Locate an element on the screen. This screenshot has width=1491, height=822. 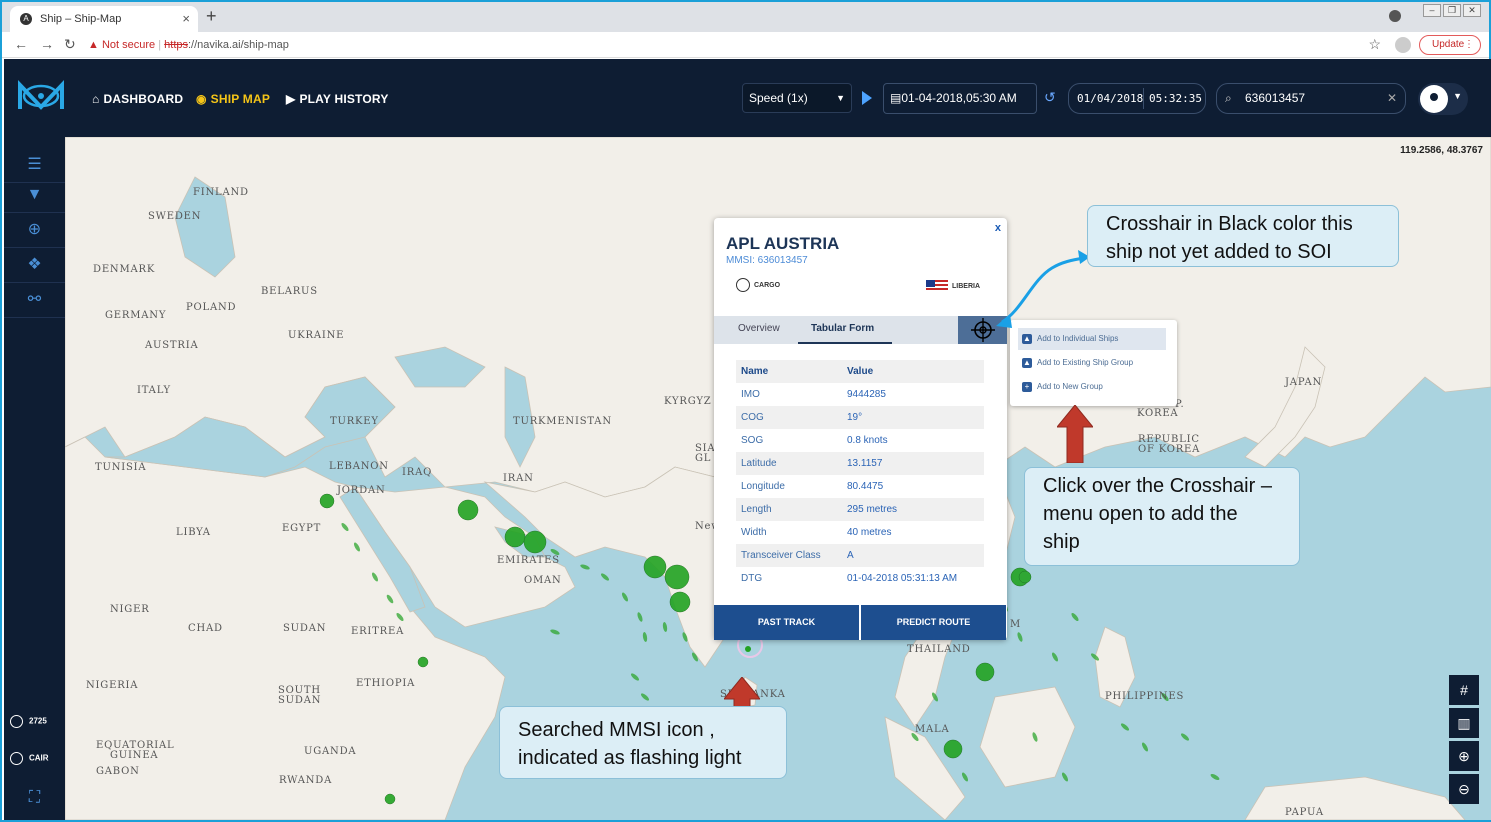
row-value: 40 metres is located at coordinates (869, 532).